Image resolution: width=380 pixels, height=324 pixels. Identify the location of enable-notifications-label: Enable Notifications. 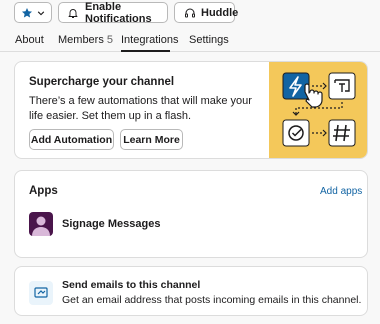
(118, 12).